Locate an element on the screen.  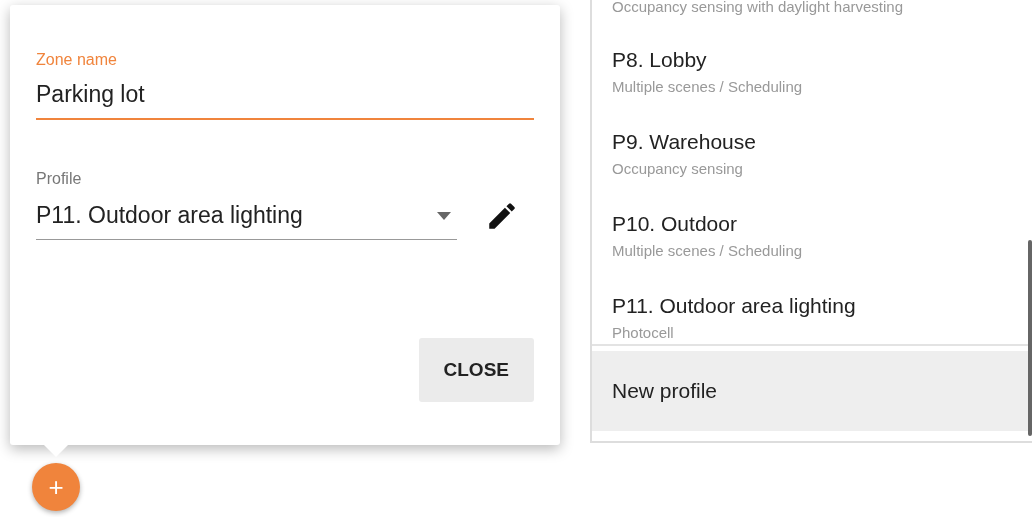
close-button: CLOSE is located at coordinates (476, 370).